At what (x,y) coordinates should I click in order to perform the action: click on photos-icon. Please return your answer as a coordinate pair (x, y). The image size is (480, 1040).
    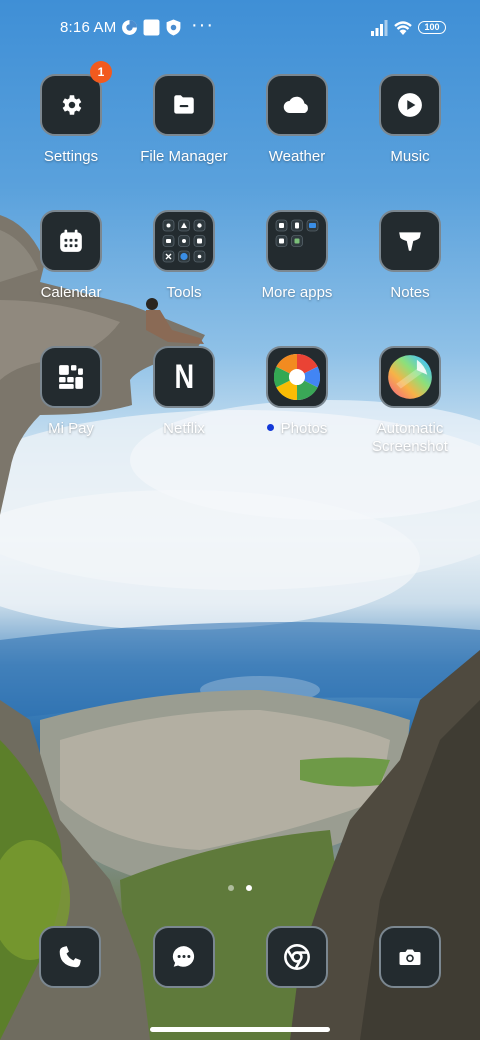
    Looking at the image, I should click on (297, 377).